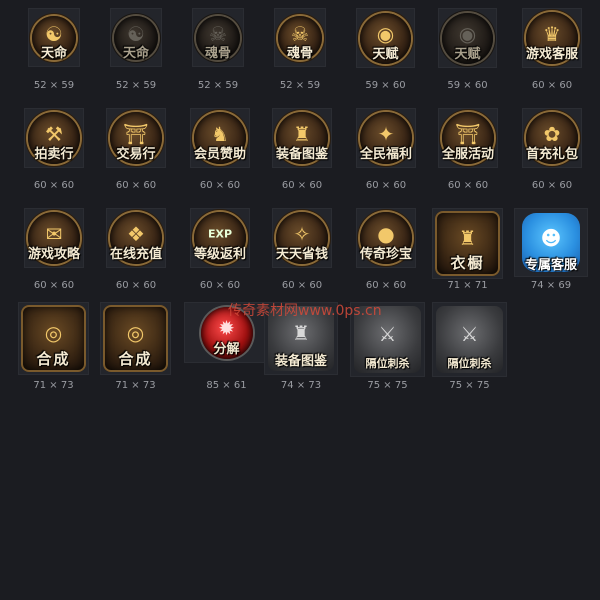 The height and width of the screenshot is (600, 600). Describe the element at coordinates (135, 53) in the screenshot. I see `icon-label: 天命` at that location.